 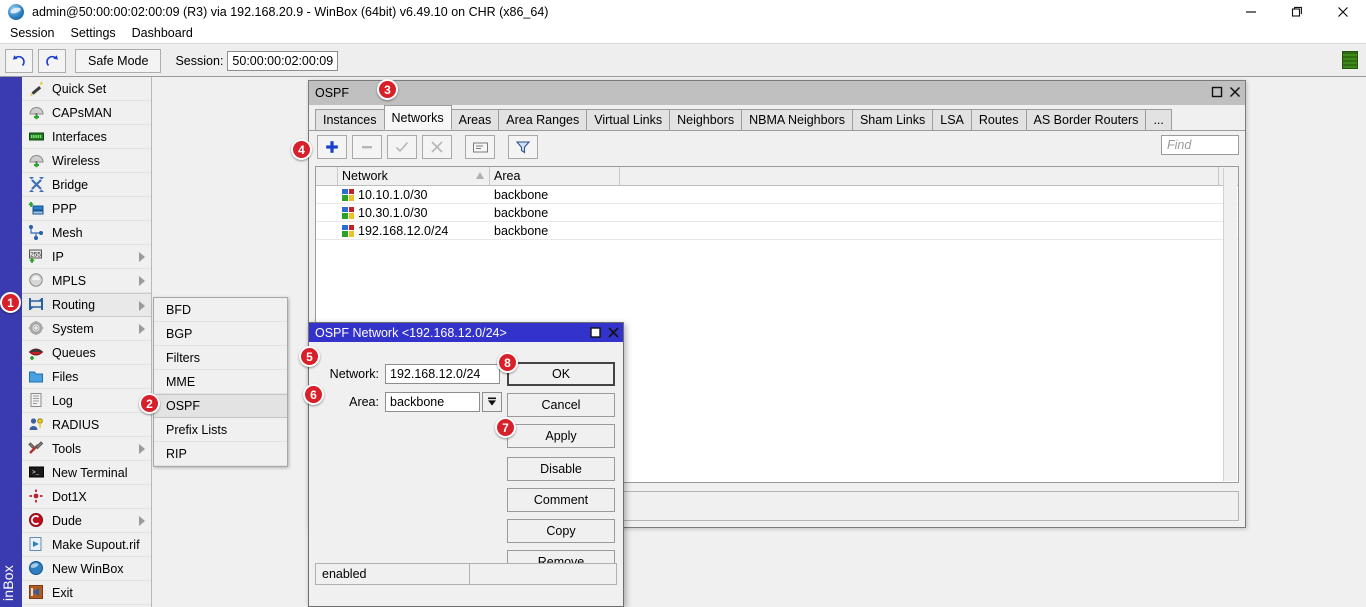 I want to click on window-controls, so click(x=1297, y=12).